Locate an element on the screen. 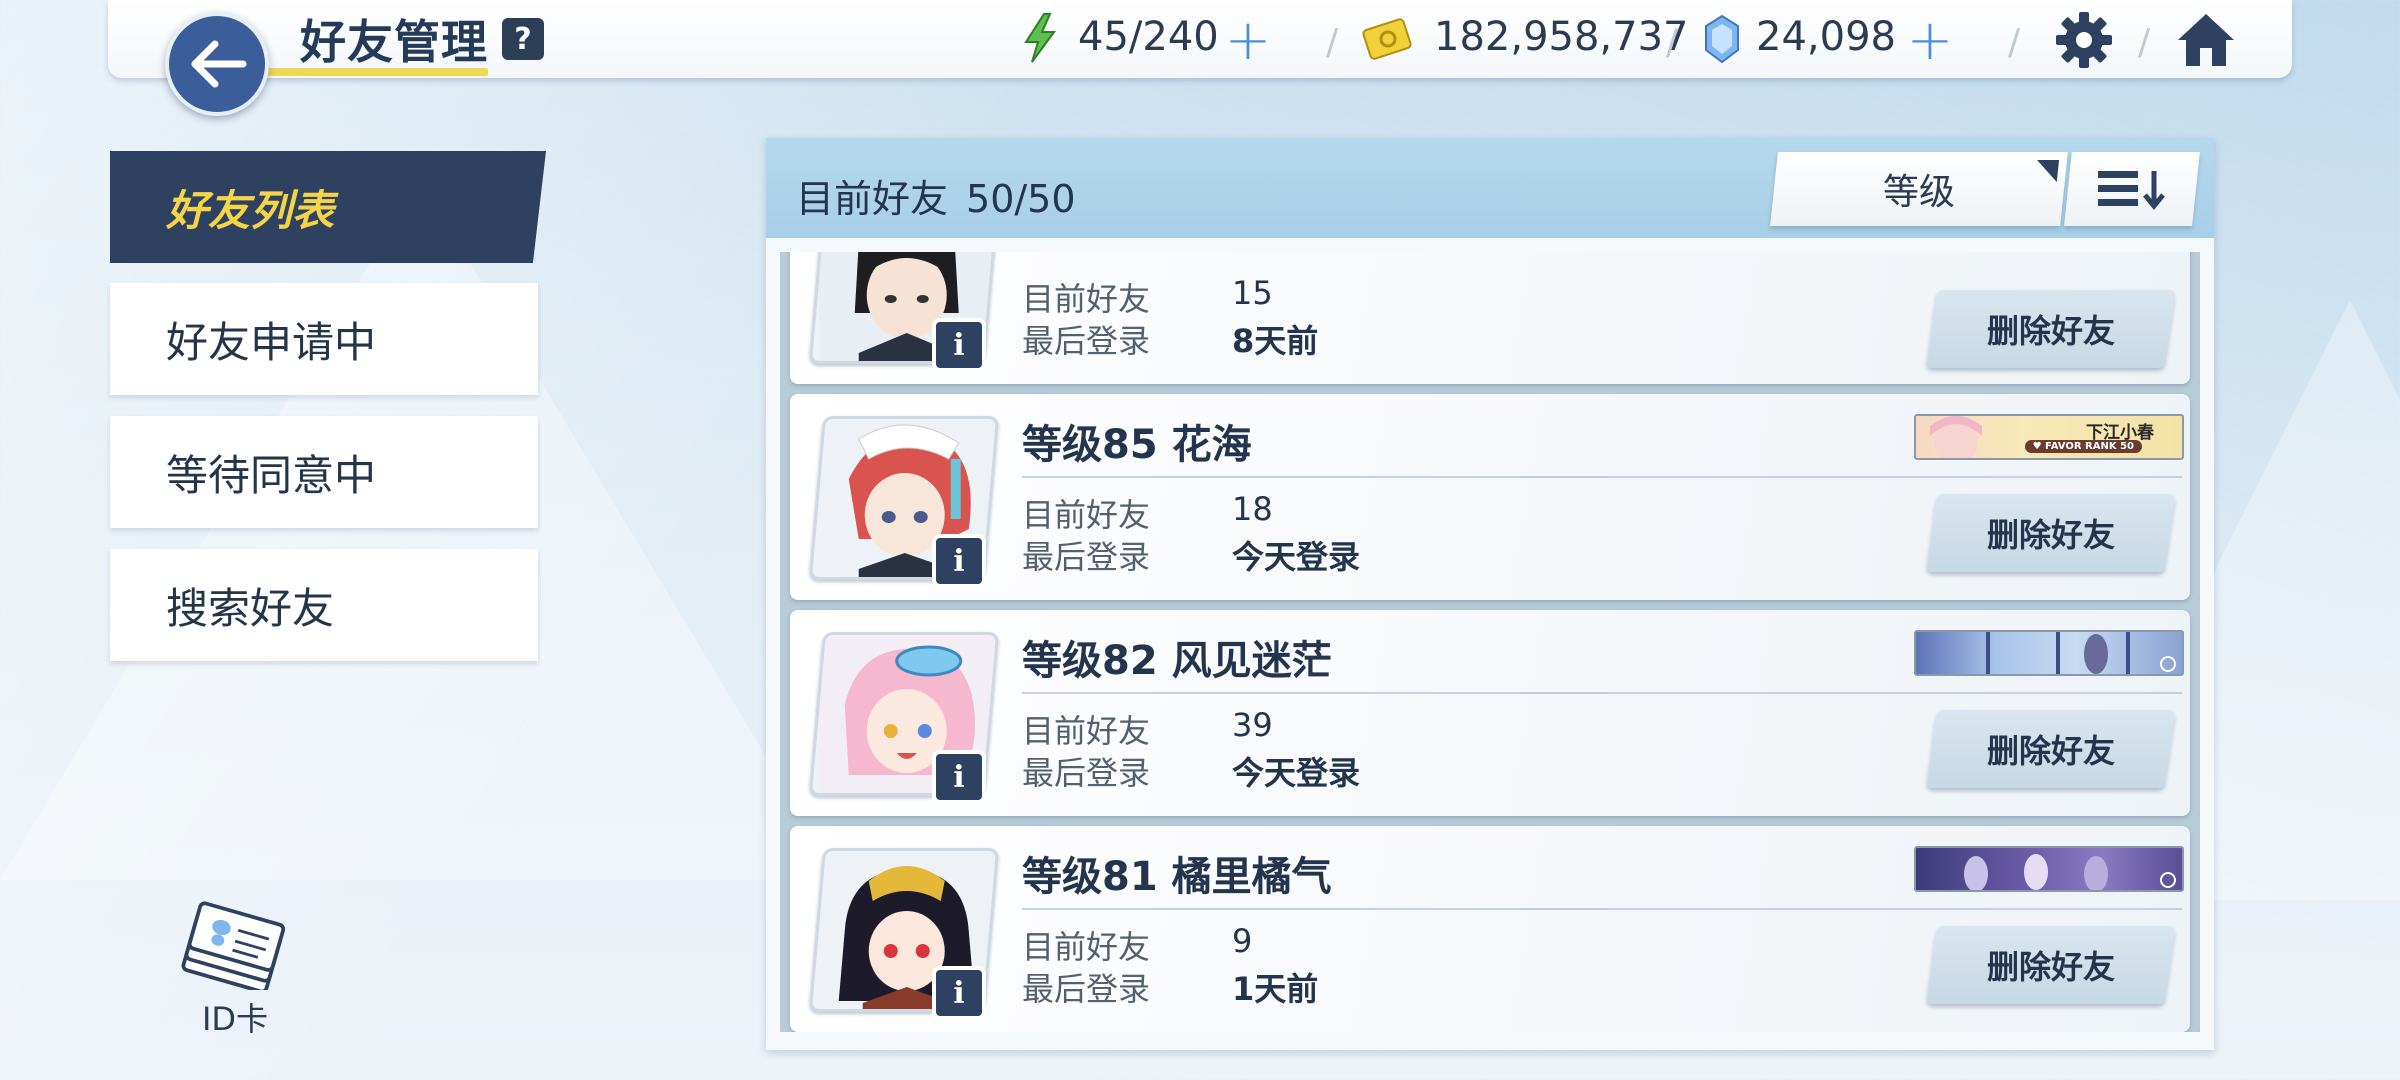 The image size is (2400, 1080). sort-descending-icon is located at coordinates (2131, 190).